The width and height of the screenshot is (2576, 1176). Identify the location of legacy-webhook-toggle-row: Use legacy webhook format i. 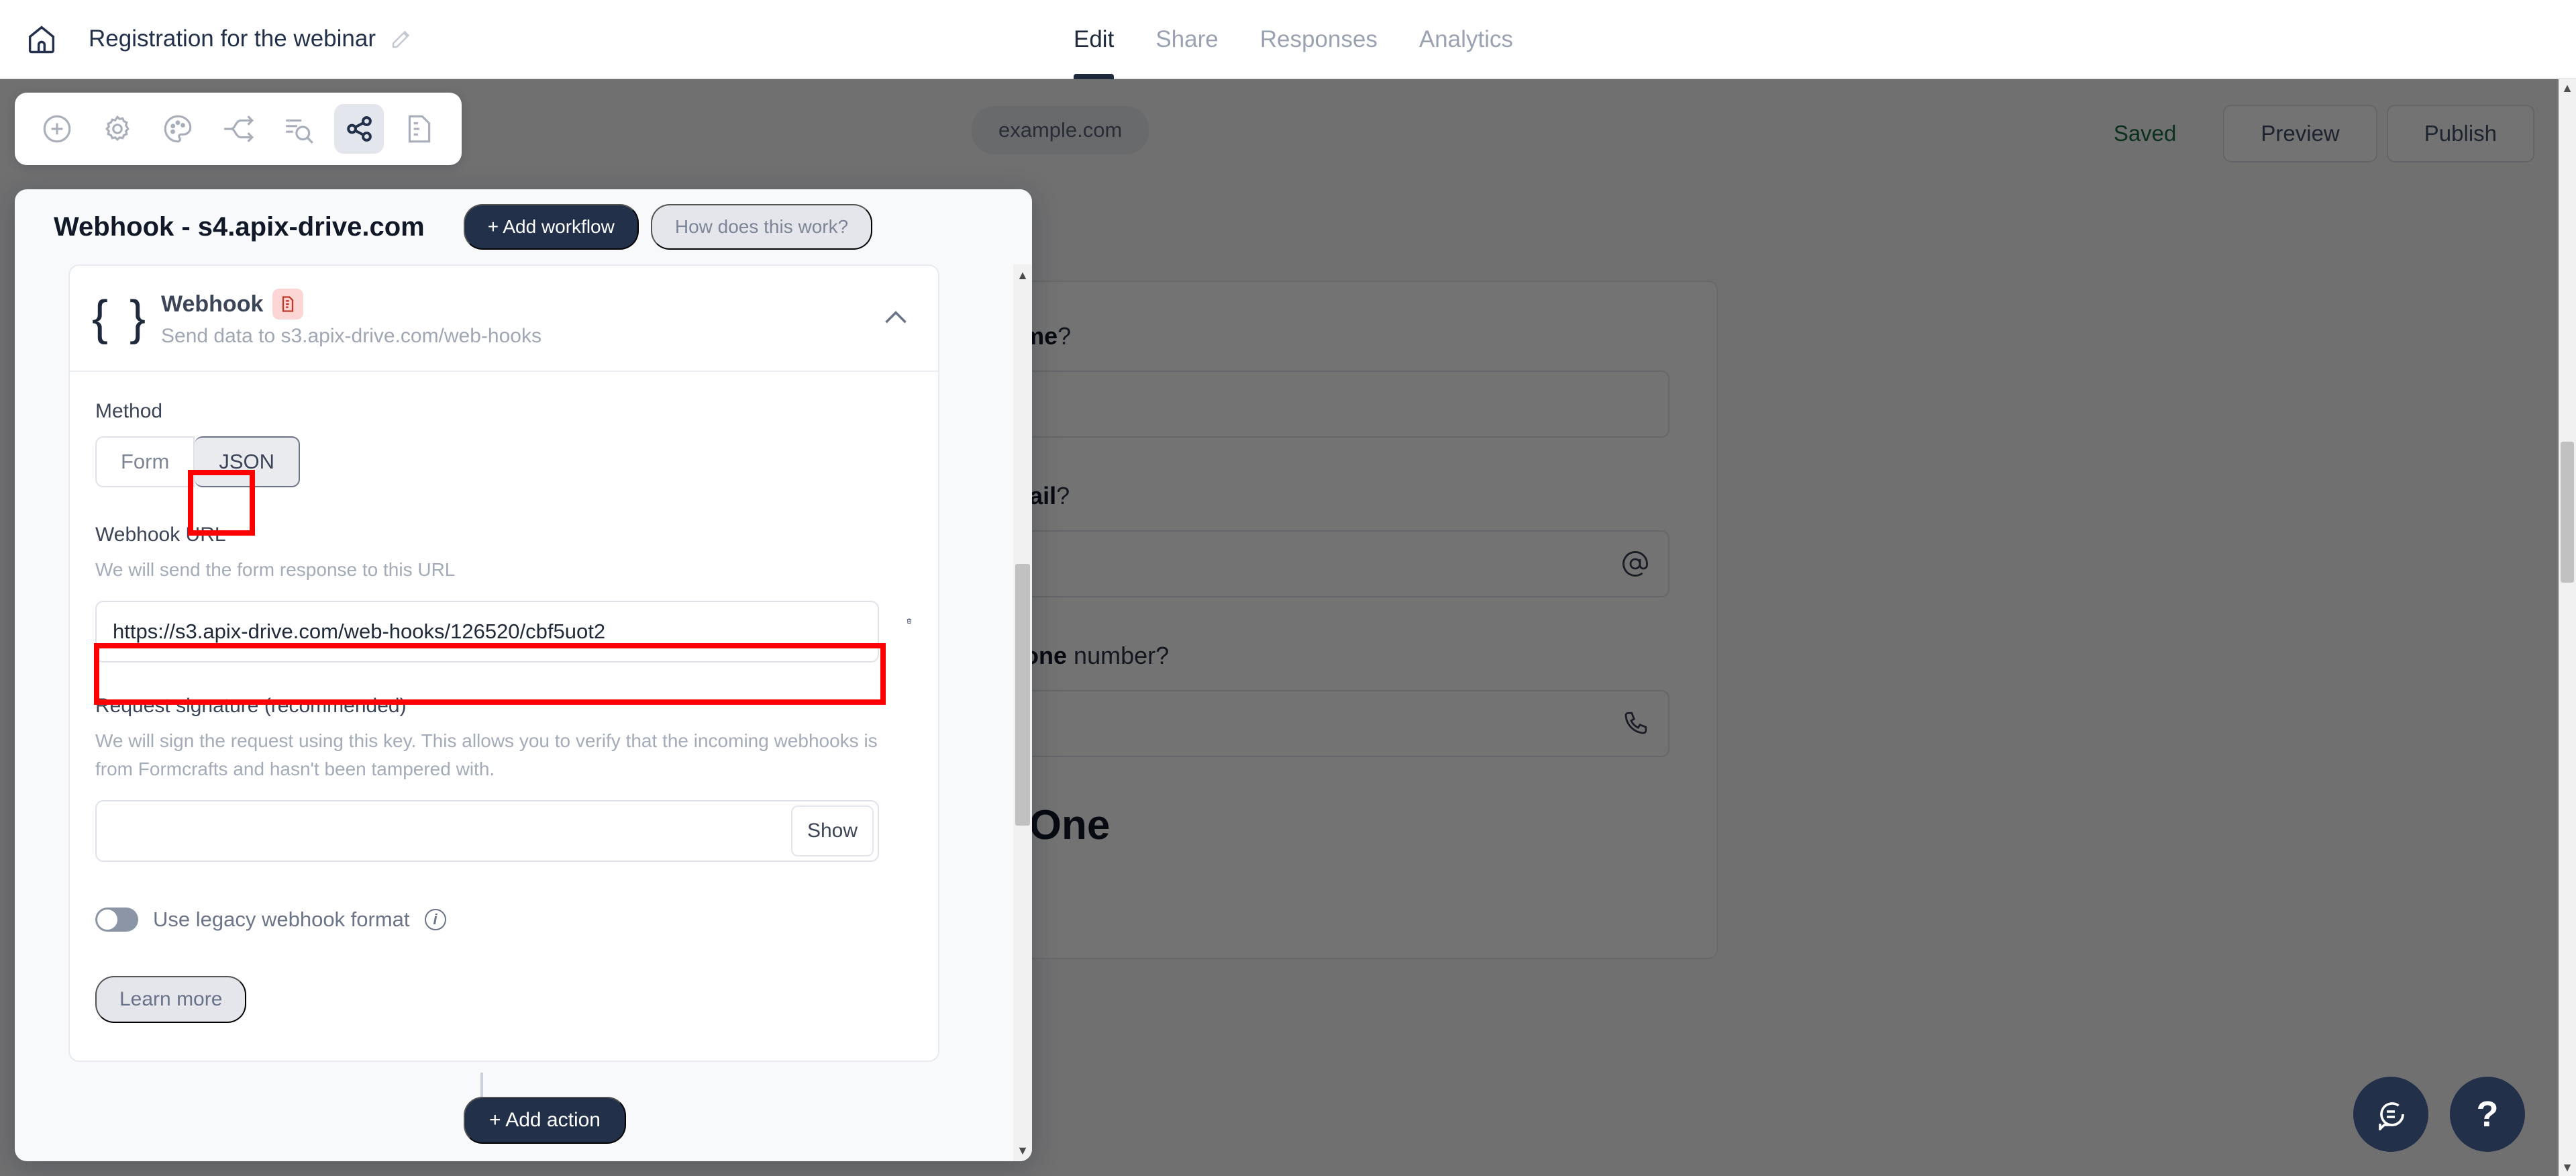
(504, 920).